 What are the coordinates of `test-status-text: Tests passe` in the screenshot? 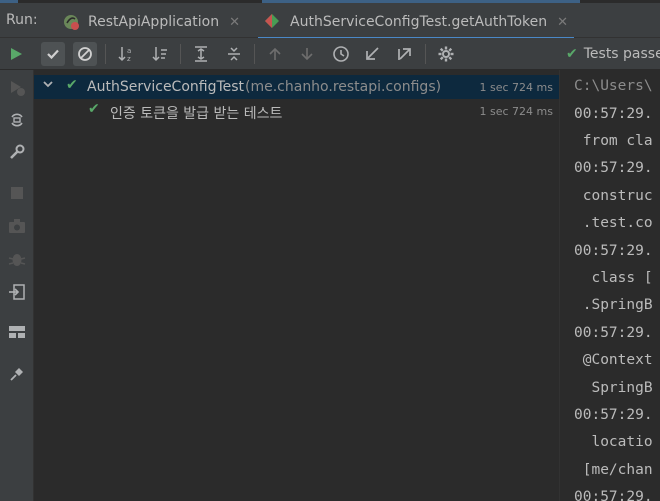 It's located at (621, 54).